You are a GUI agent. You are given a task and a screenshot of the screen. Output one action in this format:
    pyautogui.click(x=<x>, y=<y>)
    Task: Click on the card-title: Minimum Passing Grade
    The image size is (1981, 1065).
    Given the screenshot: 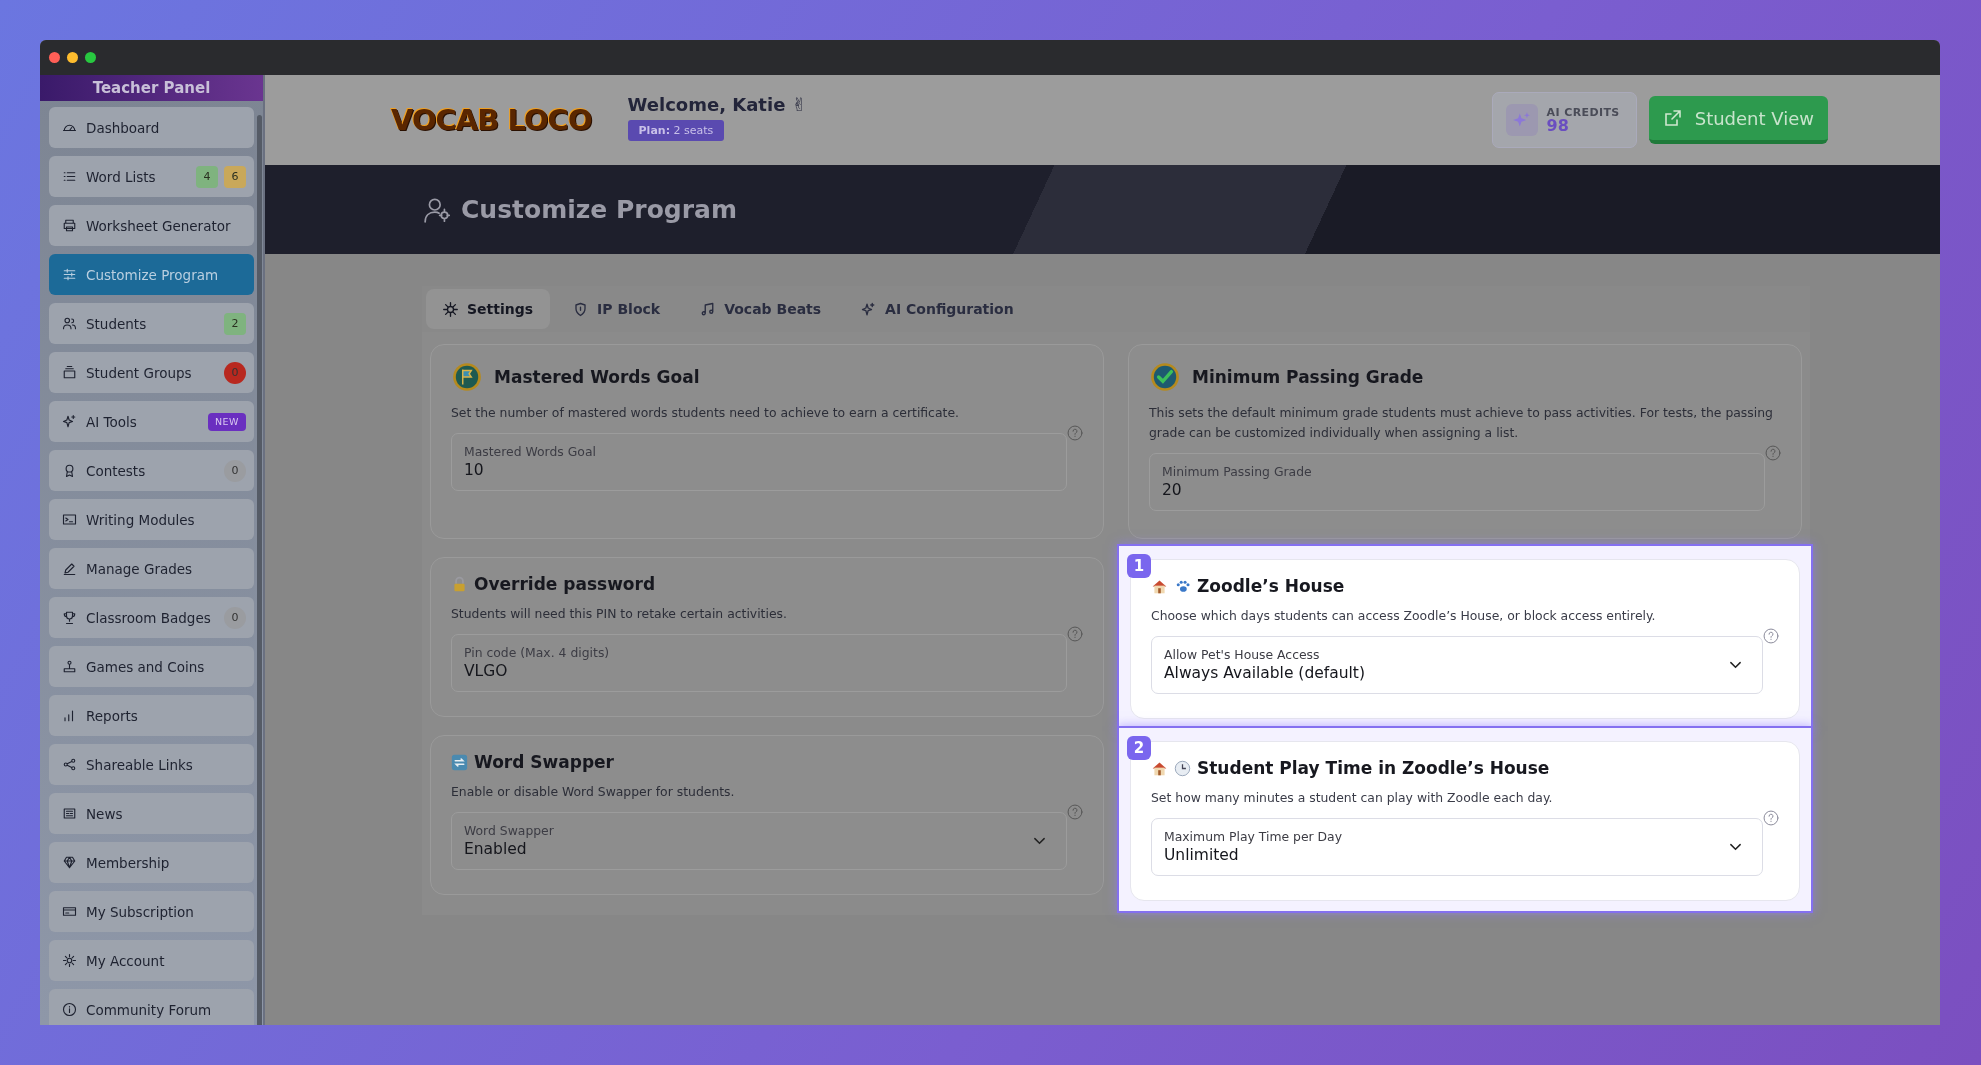 What is the action you would take?
    pyautogui.click(x=1308, y=377)
    